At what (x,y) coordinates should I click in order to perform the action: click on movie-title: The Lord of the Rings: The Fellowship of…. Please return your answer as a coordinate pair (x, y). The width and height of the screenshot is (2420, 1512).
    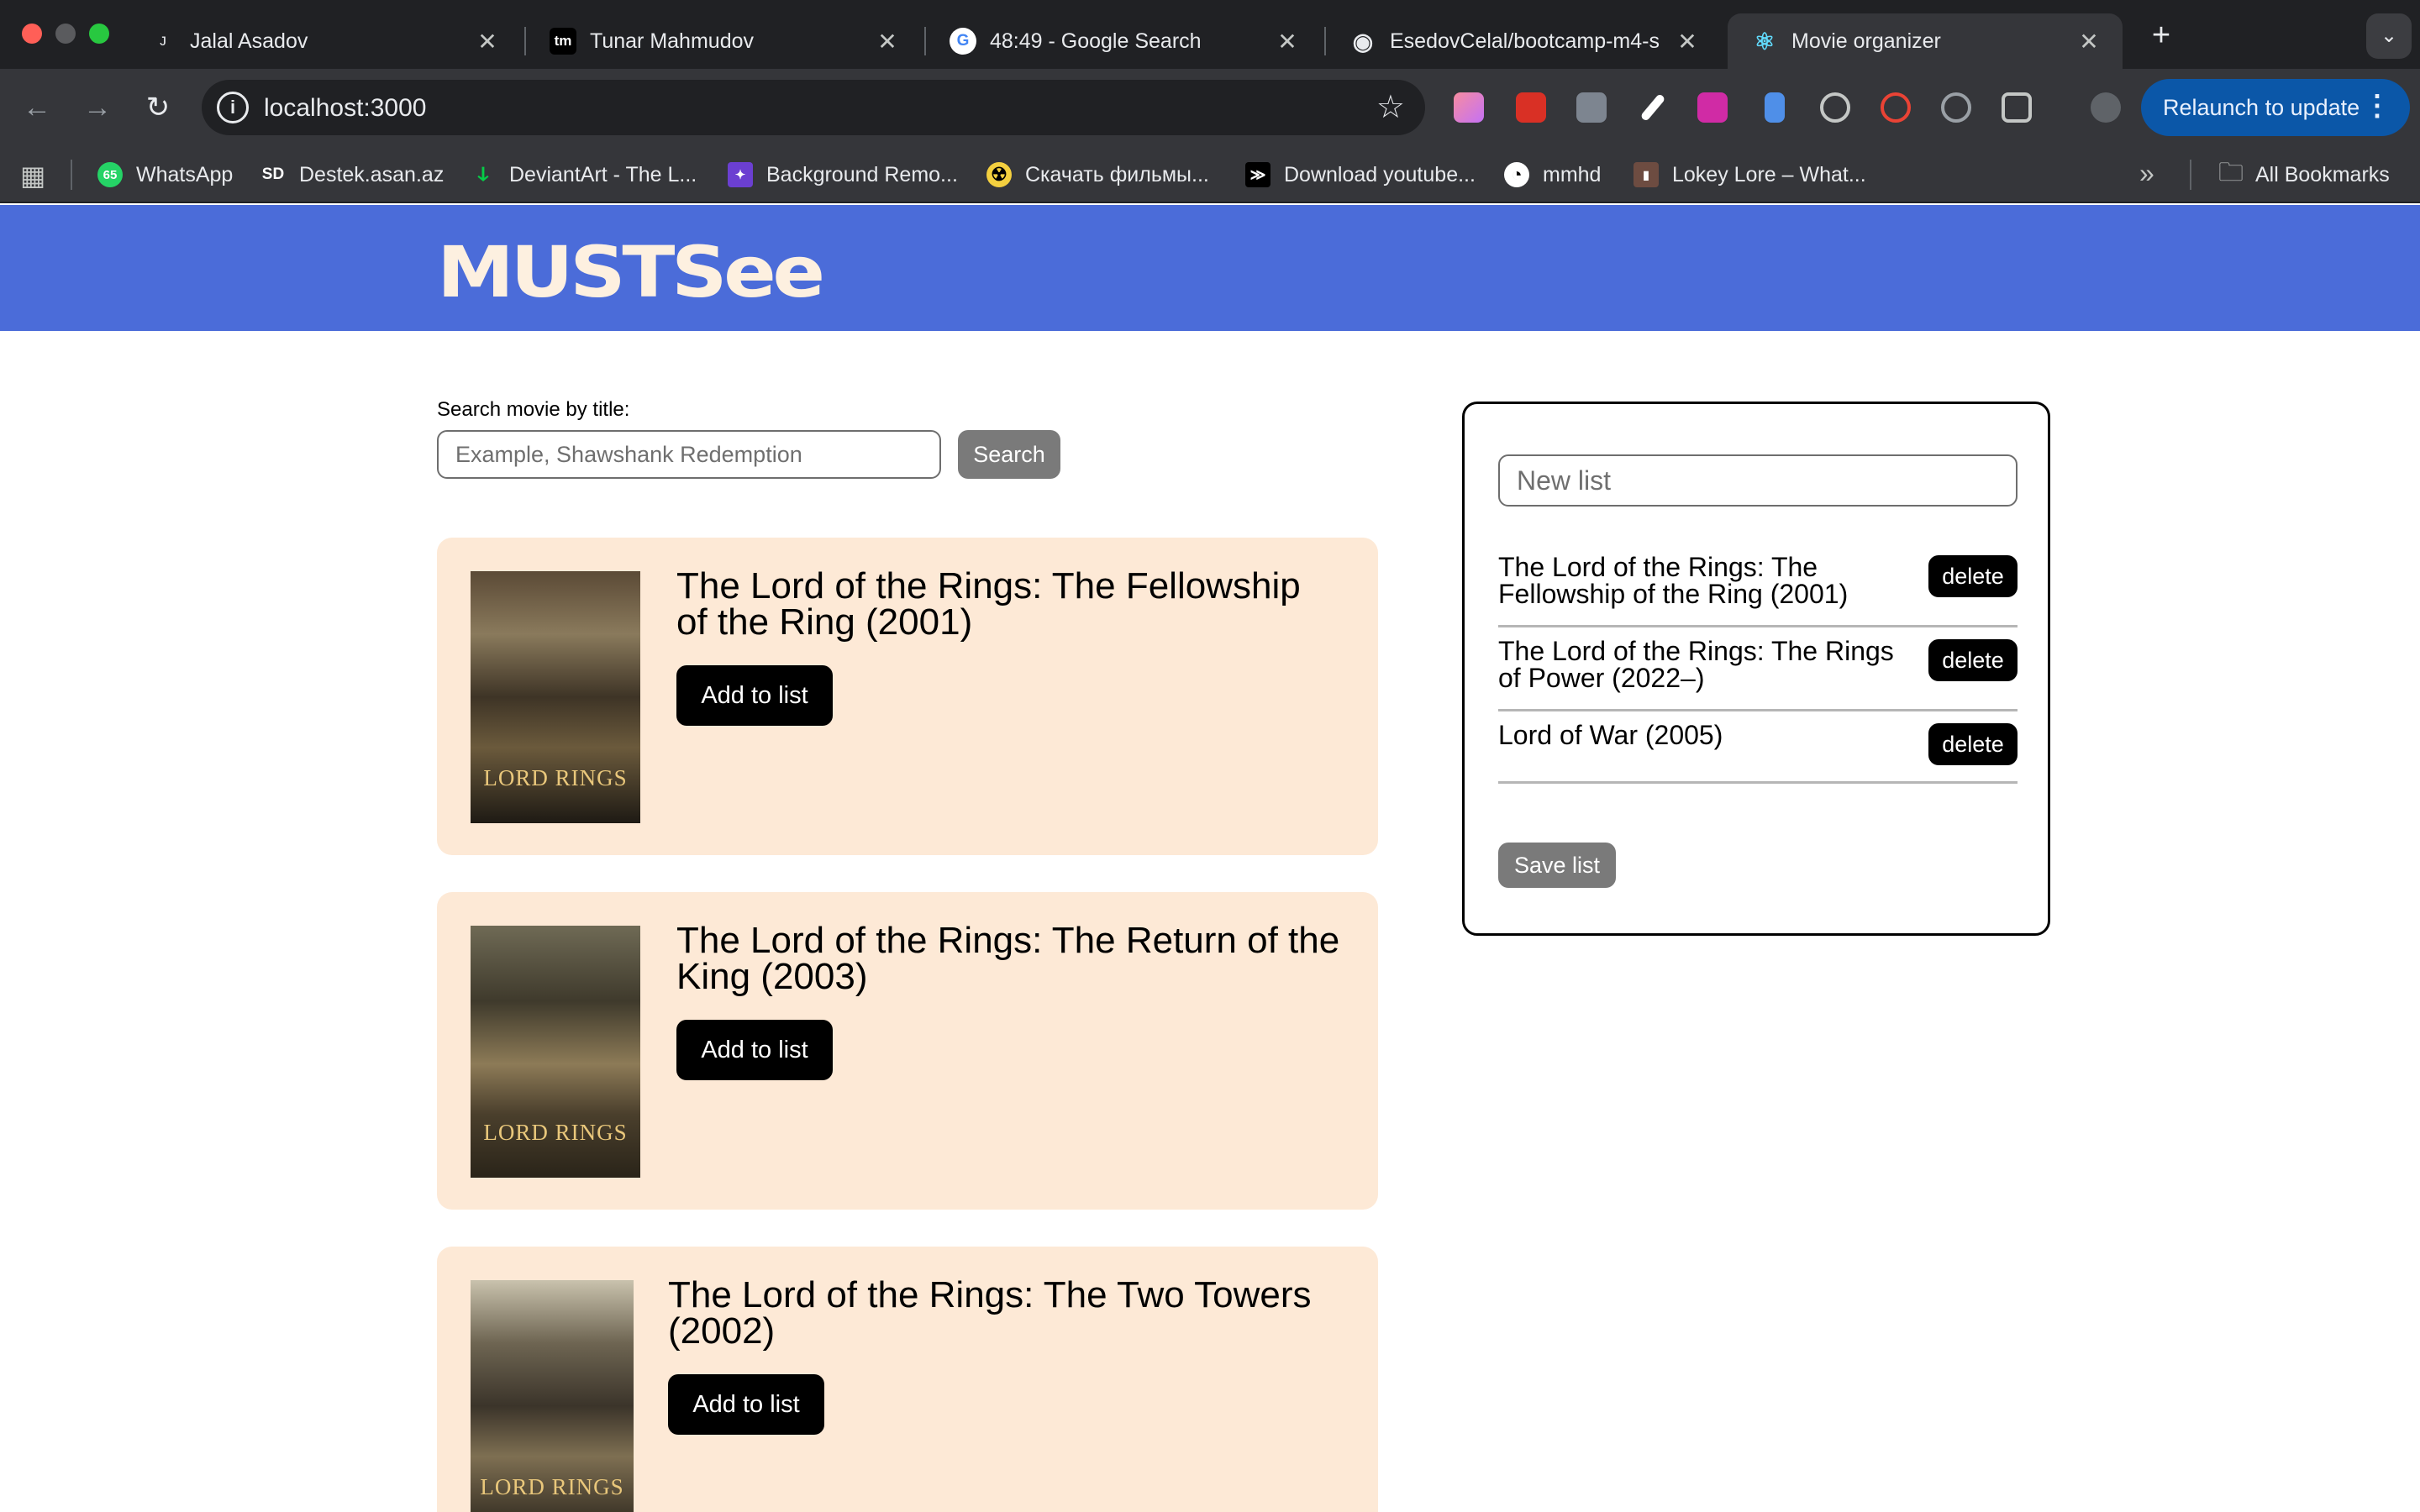
    Looking at the image, I should click on (989, 604).